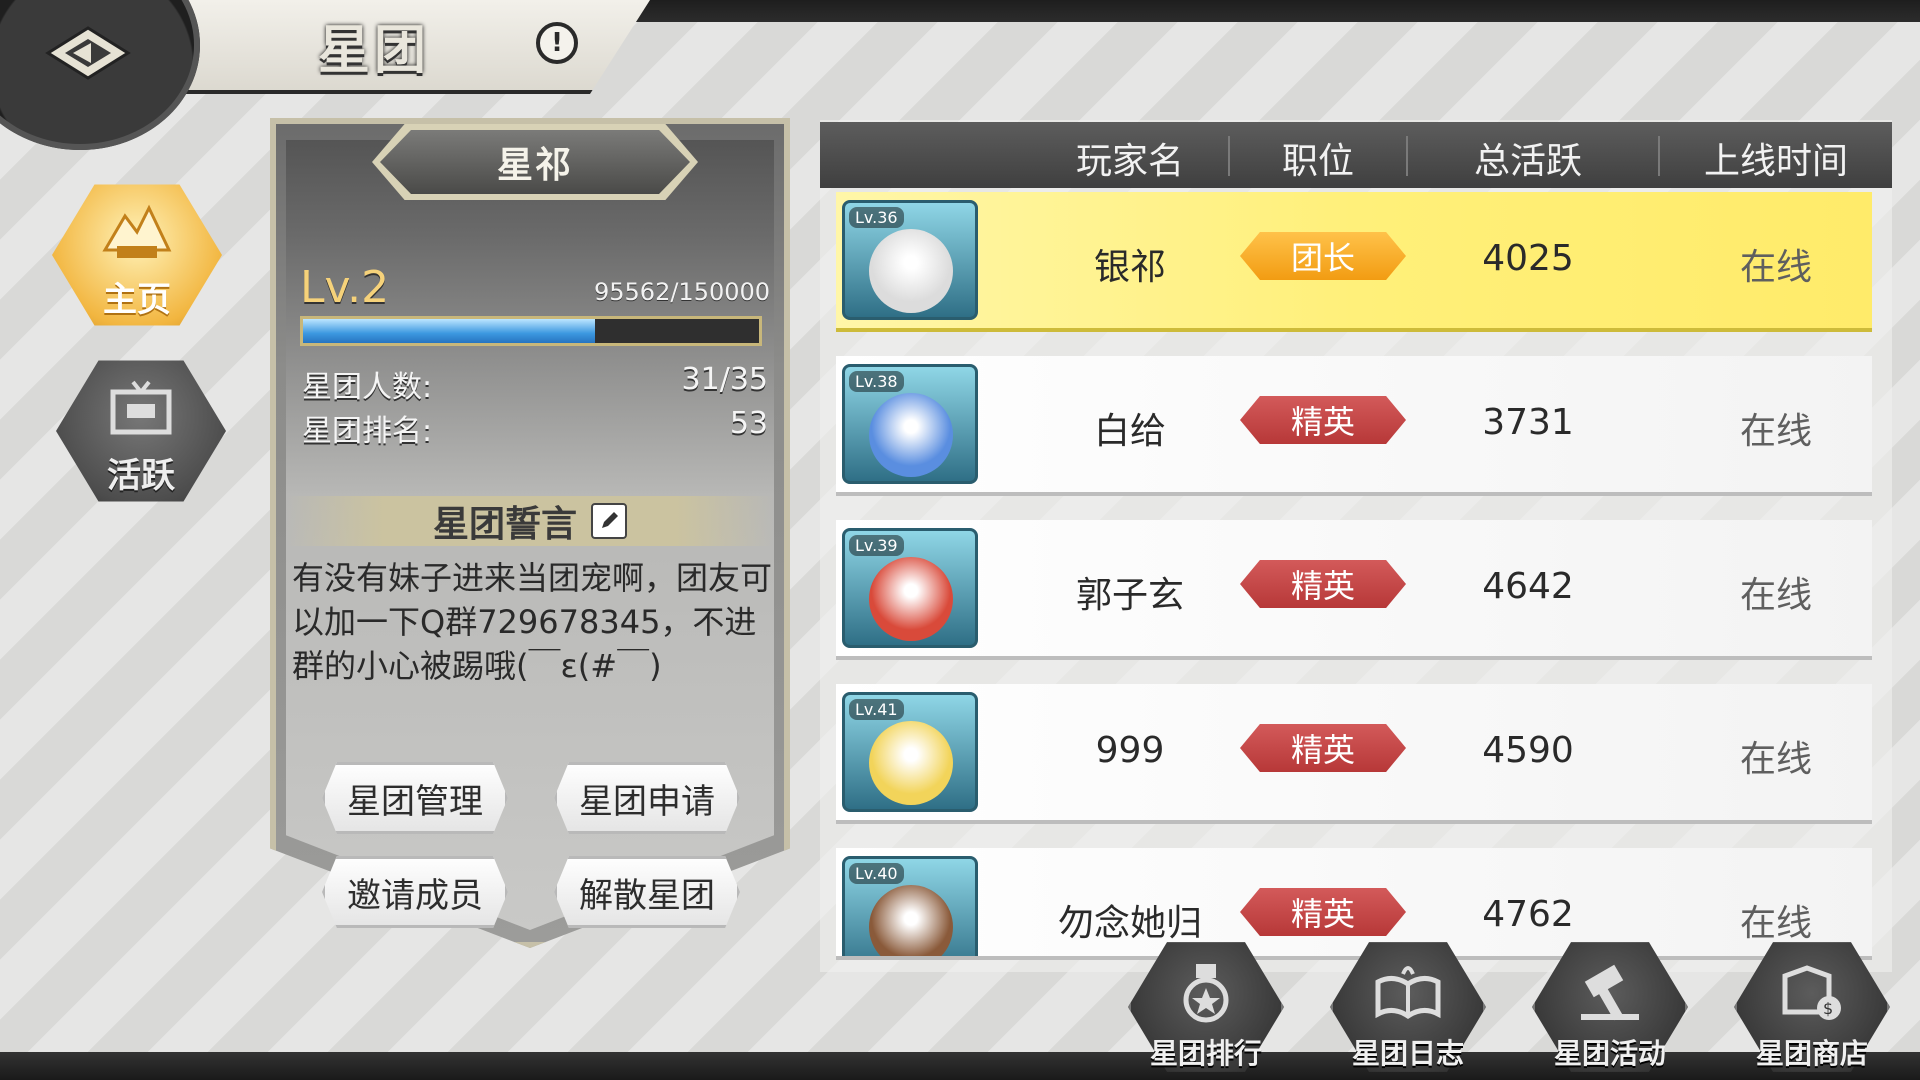  I want to click on info-button: !, so click(557, 43).